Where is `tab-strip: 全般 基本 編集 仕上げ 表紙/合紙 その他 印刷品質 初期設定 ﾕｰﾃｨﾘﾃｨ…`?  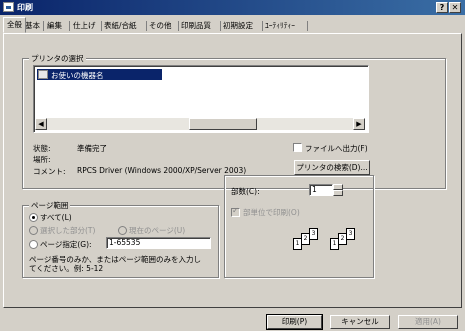 tab-strip: 全般 基本 編集 仕上げ 表紙/合紙 その他 印刷品質 初期設定 ﾕｰﾃｨﾘﾃｨ… is located at coordinates (233, 25).